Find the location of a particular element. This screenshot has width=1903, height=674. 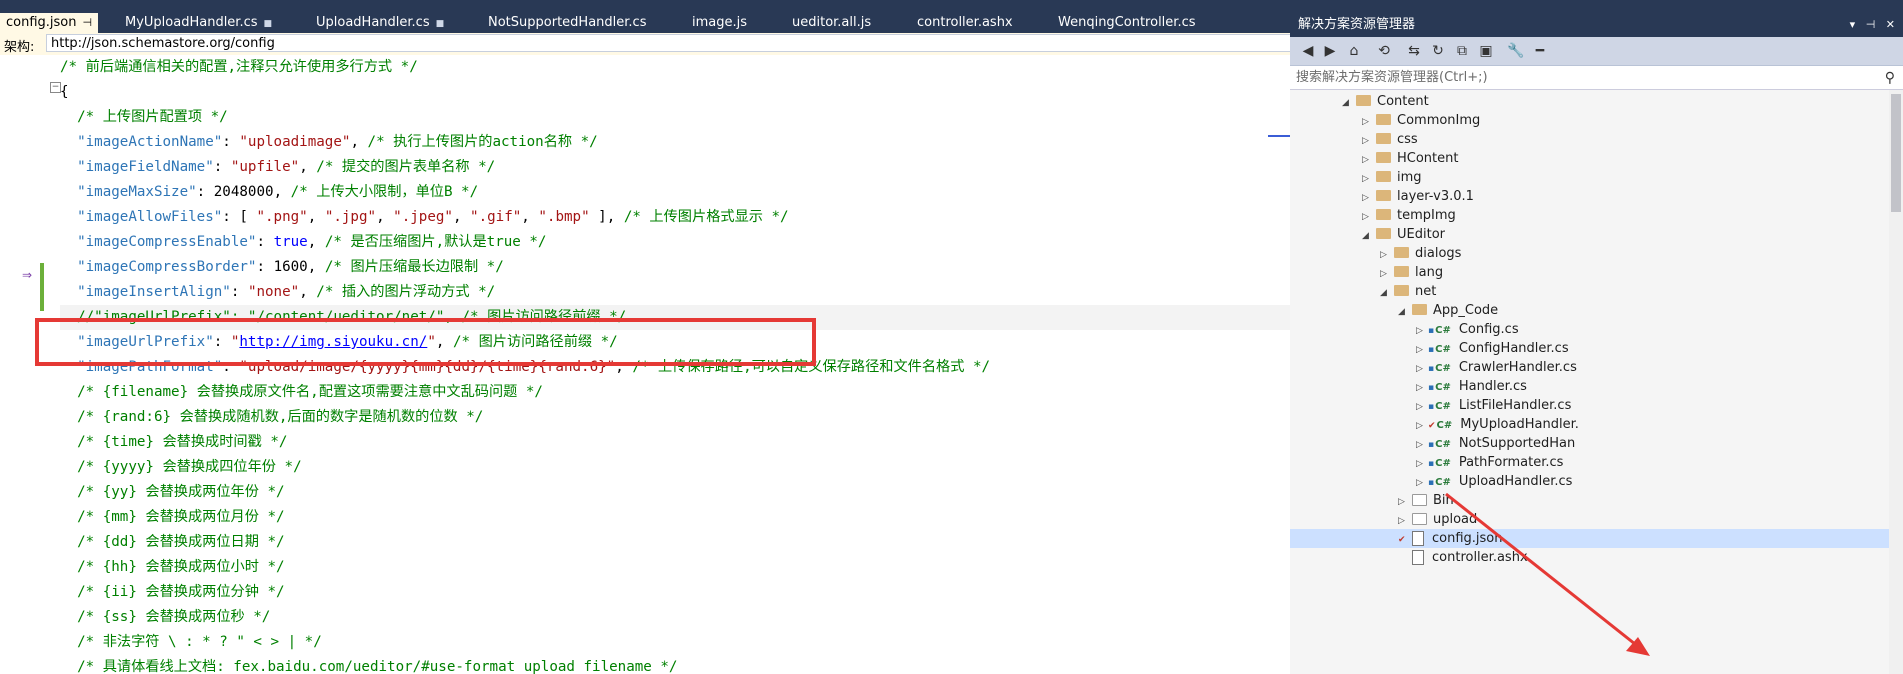

arrow-line is located at coordinates (1543, 571).